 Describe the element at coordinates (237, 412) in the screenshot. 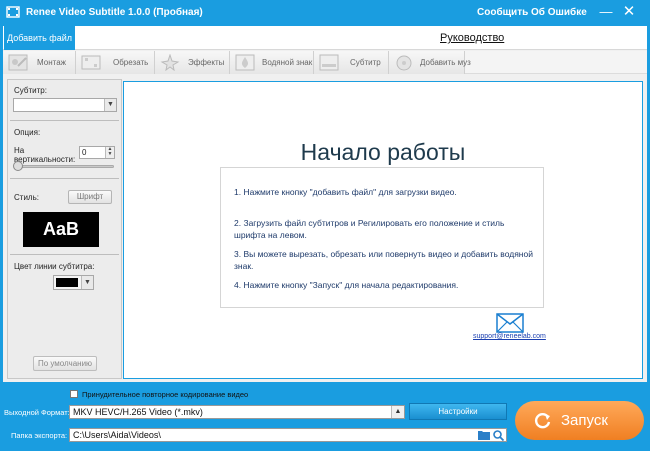

I see `output-format-select: MKV HEVC/H.265 Video (*.mkv) ▲` at that location.